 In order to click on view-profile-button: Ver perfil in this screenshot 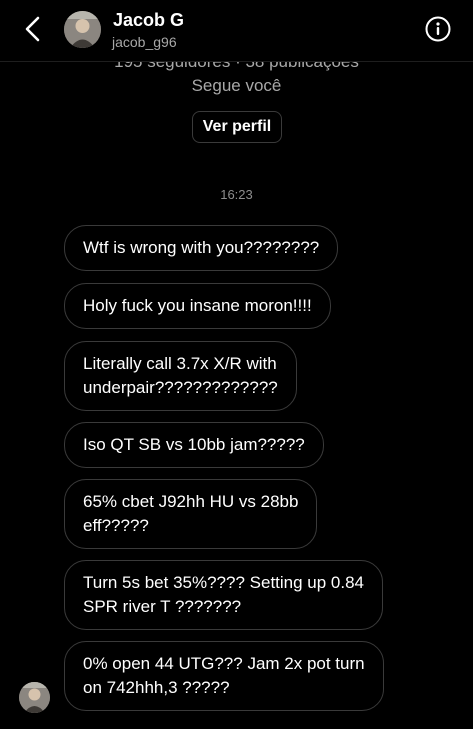, I will do `click(237, 127)`.